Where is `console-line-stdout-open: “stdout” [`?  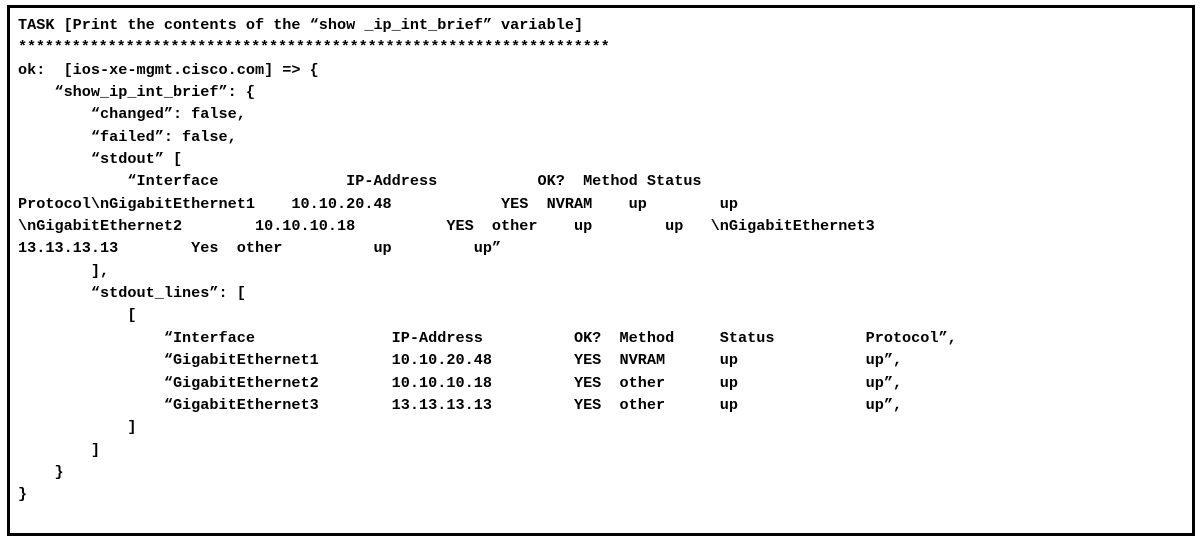 console-line-stdout-open: “stdout” [ is located at coordinates (100, 159).